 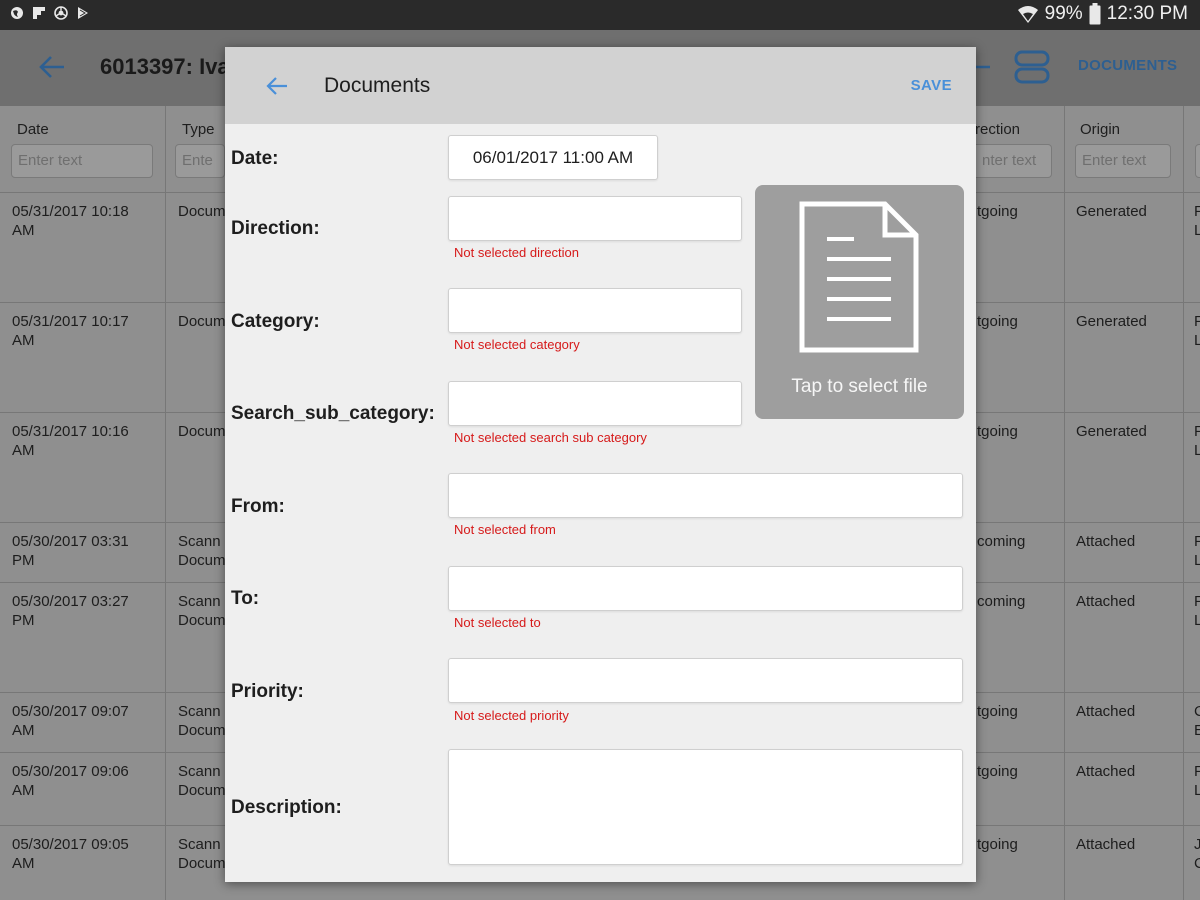 What do you see at coordinates (83, 13) in the screenshot?
I see `play-store-icon` at bounding box center [83, 13].